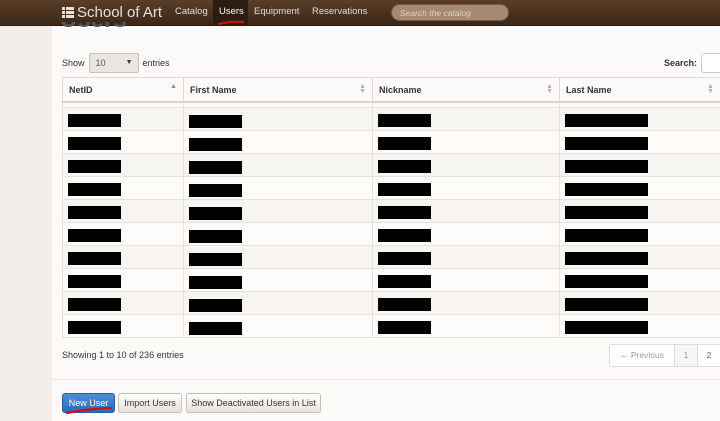  What do you see at coordinates (129, 62) in the screenshot?
I see `chevron-down-icon: ▼` at bounding box center [129, 62].